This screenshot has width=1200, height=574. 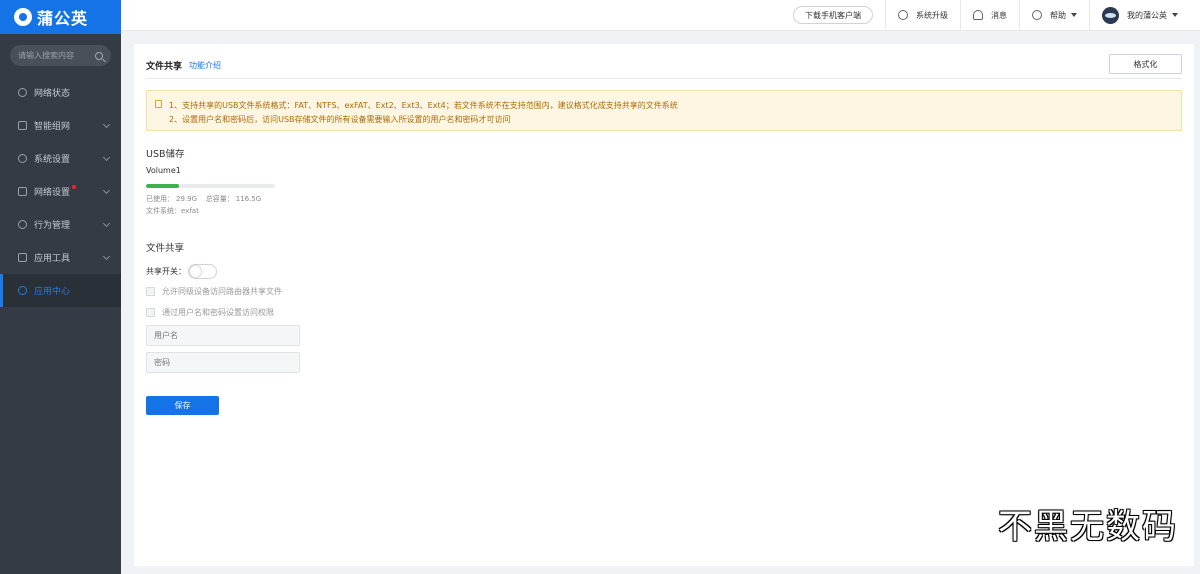 I want to click on notice-icon, so click(x=158, y=104).